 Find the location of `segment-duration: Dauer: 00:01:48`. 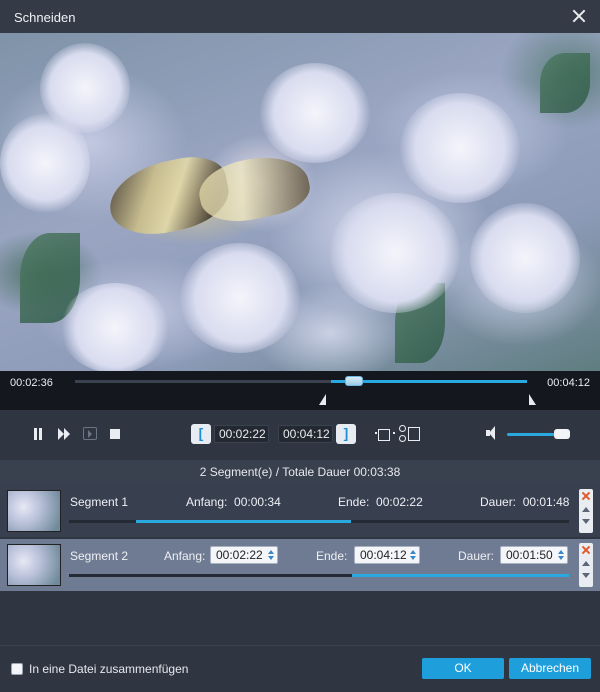

segment-duration: Dauer: 00:01:48 is located at coordinates (524, 502).